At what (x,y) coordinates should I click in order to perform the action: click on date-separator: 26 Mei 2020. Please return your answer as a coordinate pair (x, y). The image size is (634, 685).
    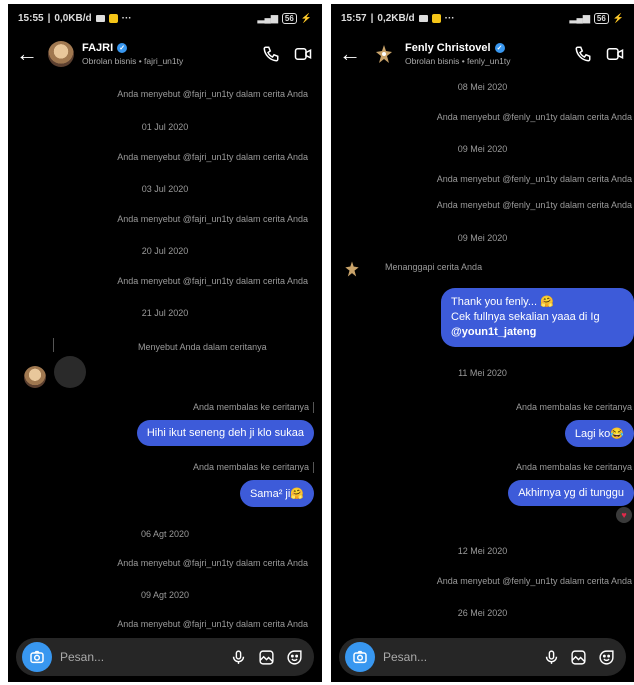
    Looking at the image, I should click on (482, 613).